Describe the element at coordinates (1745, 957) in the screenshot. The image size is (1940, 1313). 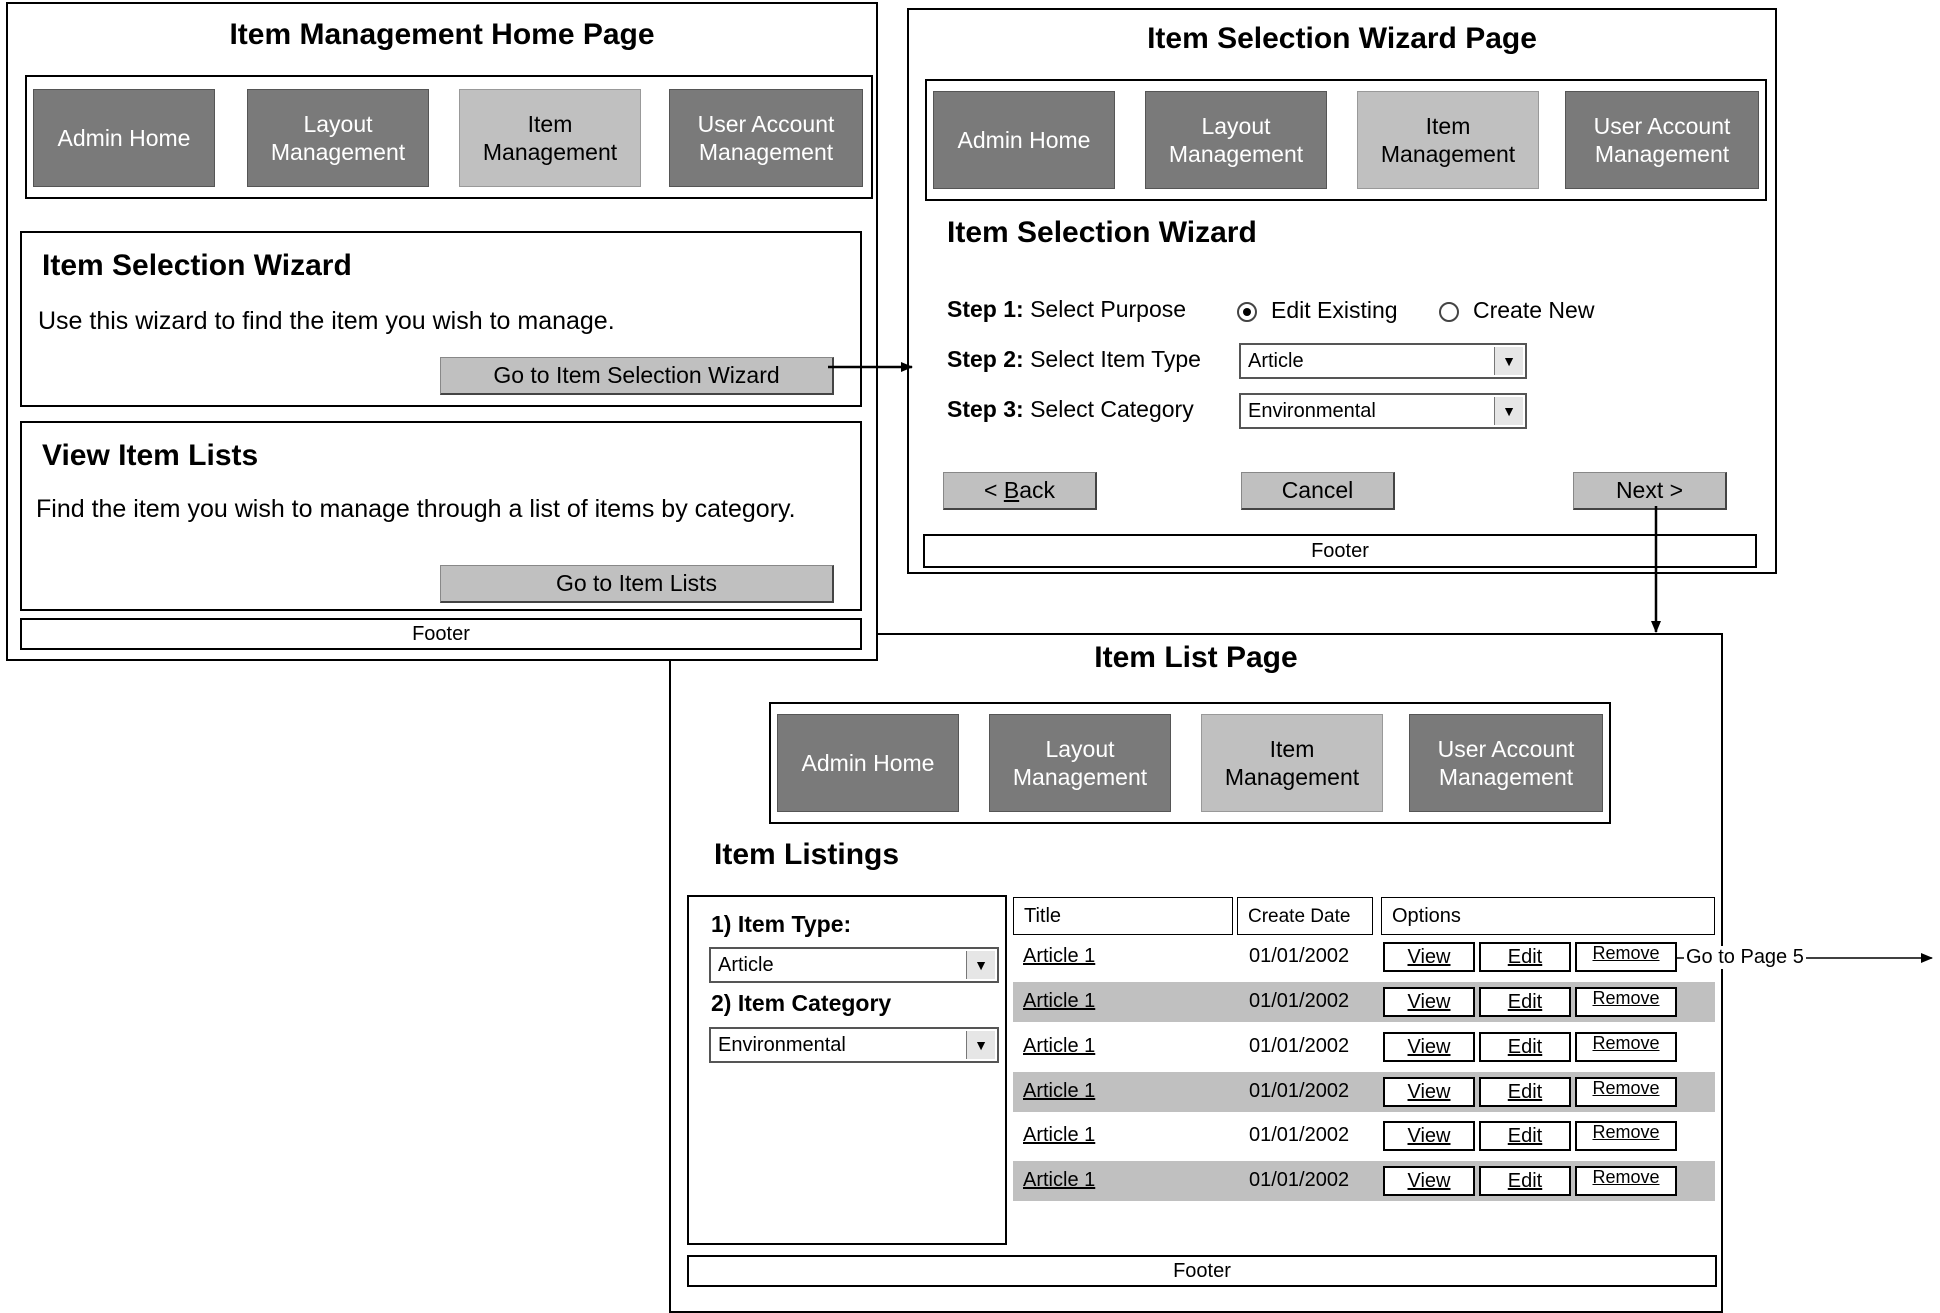
I see `go-to-page-5-label: Go to Page 5` at that location.